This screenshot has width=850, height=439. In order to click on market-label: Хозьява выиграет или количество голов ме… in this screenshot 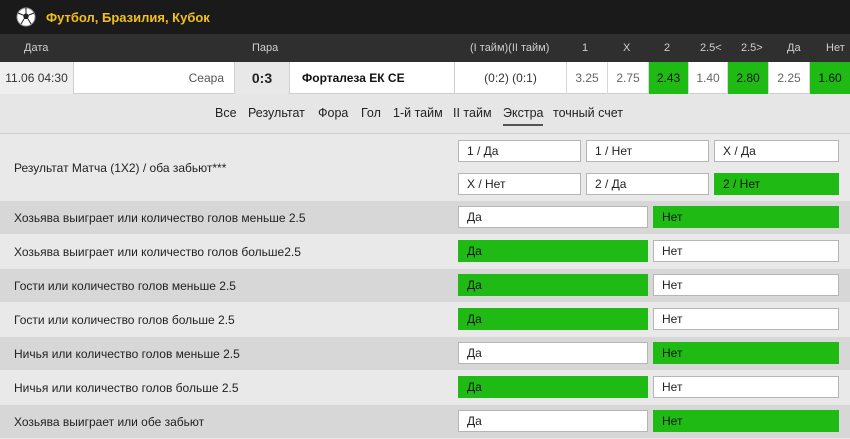, I will do `click(160, 218)`.